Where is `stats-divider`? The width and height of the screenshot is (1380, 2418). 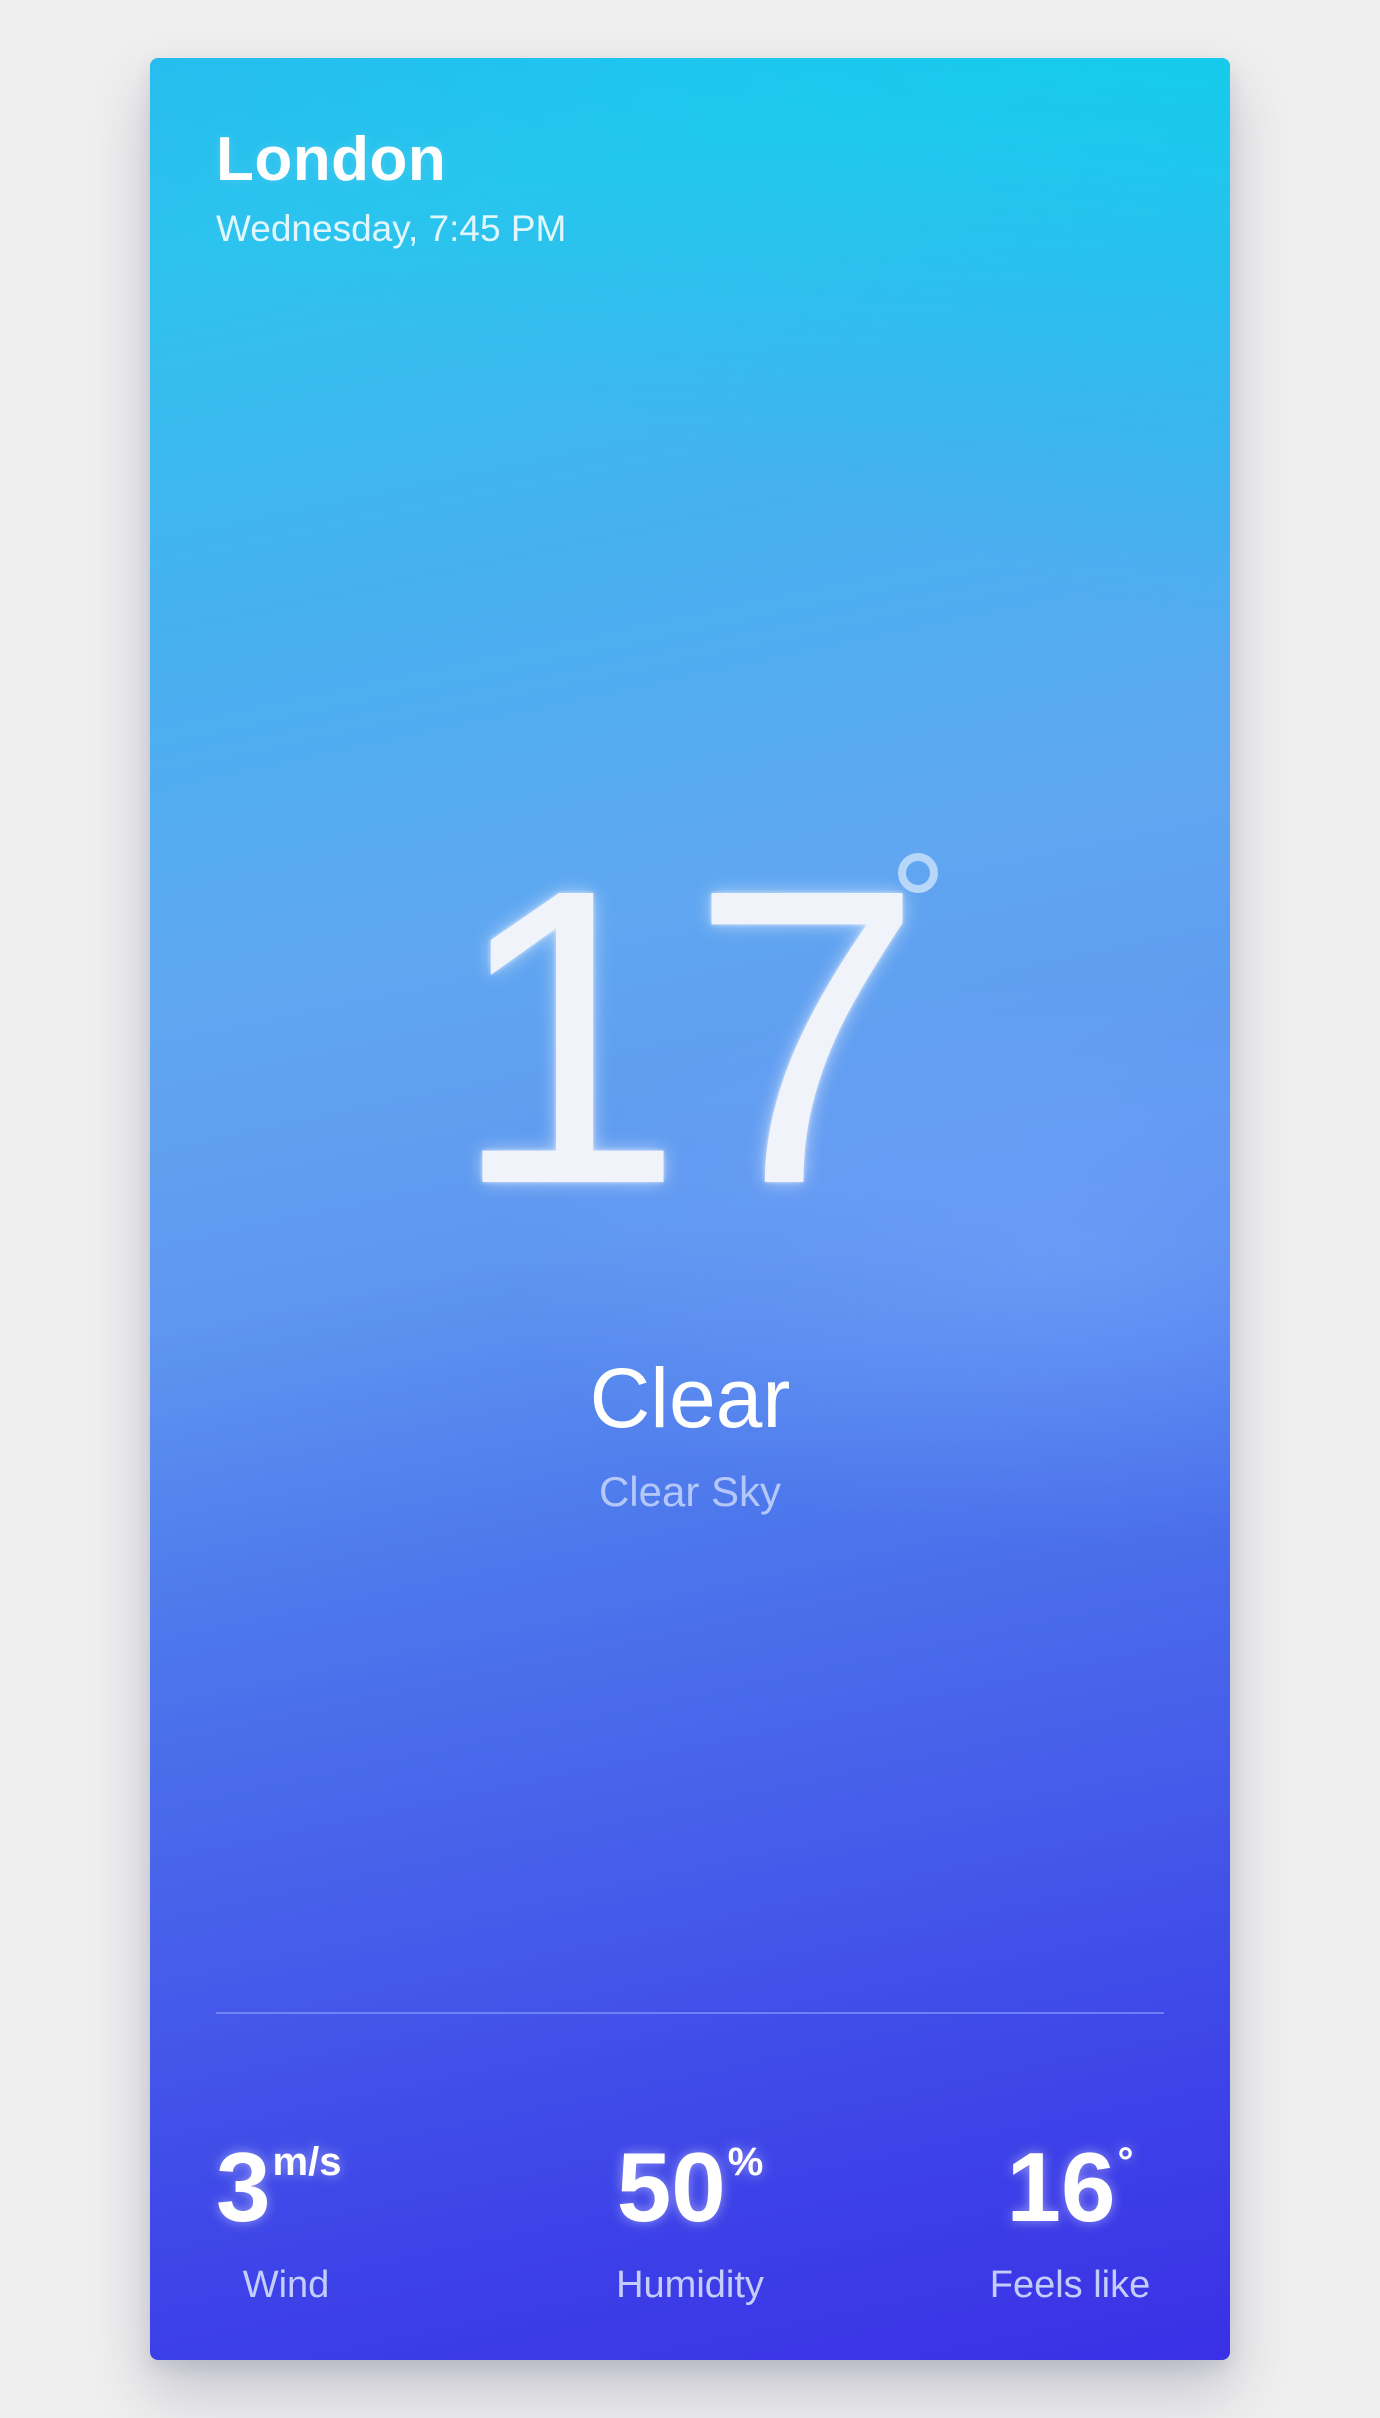
stats-divider is located at coordinates (690, 2013).